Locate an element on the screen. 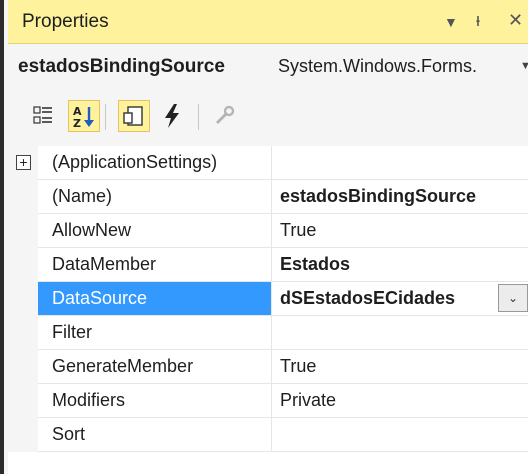  properties-icon is located at coordinates (133, 116).